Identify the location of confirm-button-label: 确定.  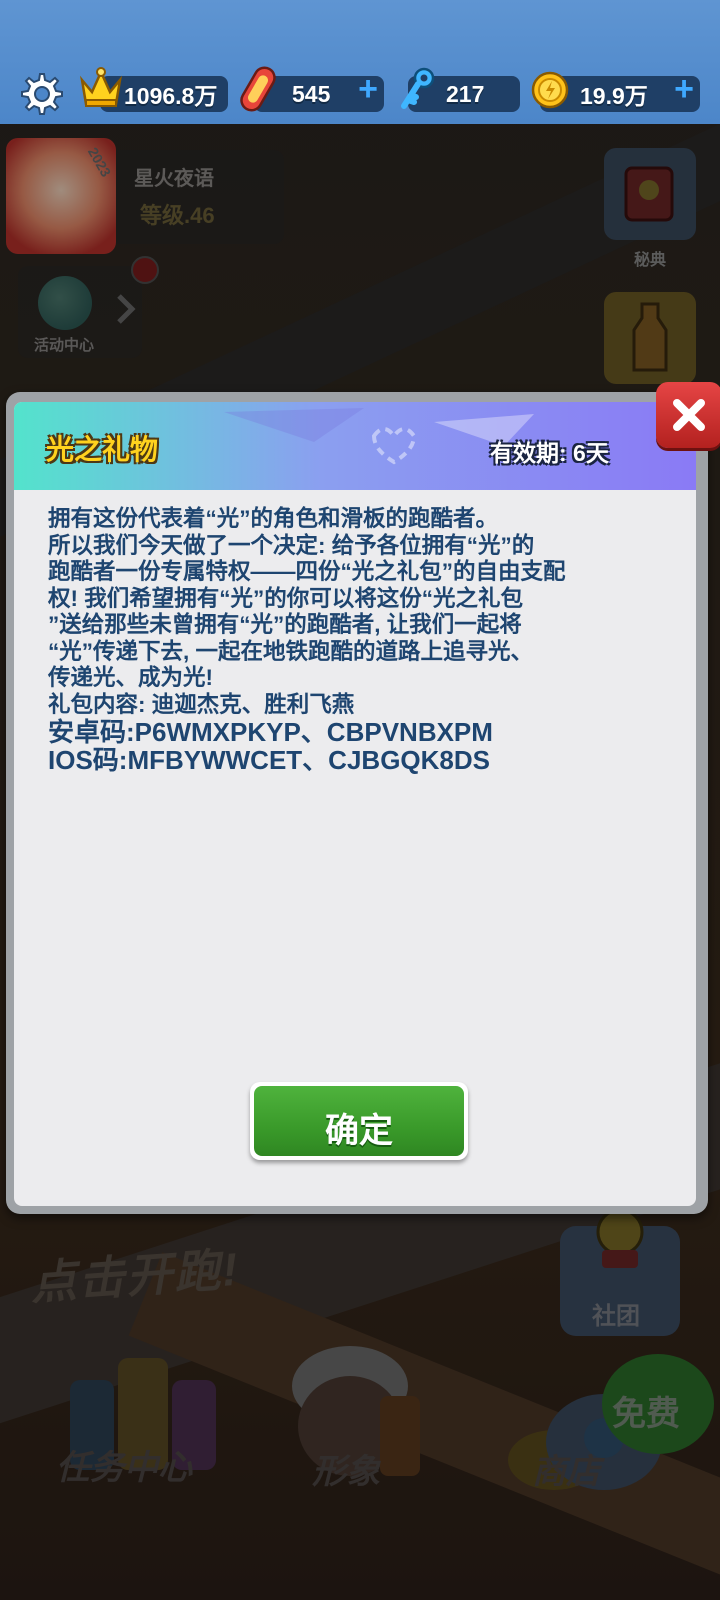
(359, 1131).